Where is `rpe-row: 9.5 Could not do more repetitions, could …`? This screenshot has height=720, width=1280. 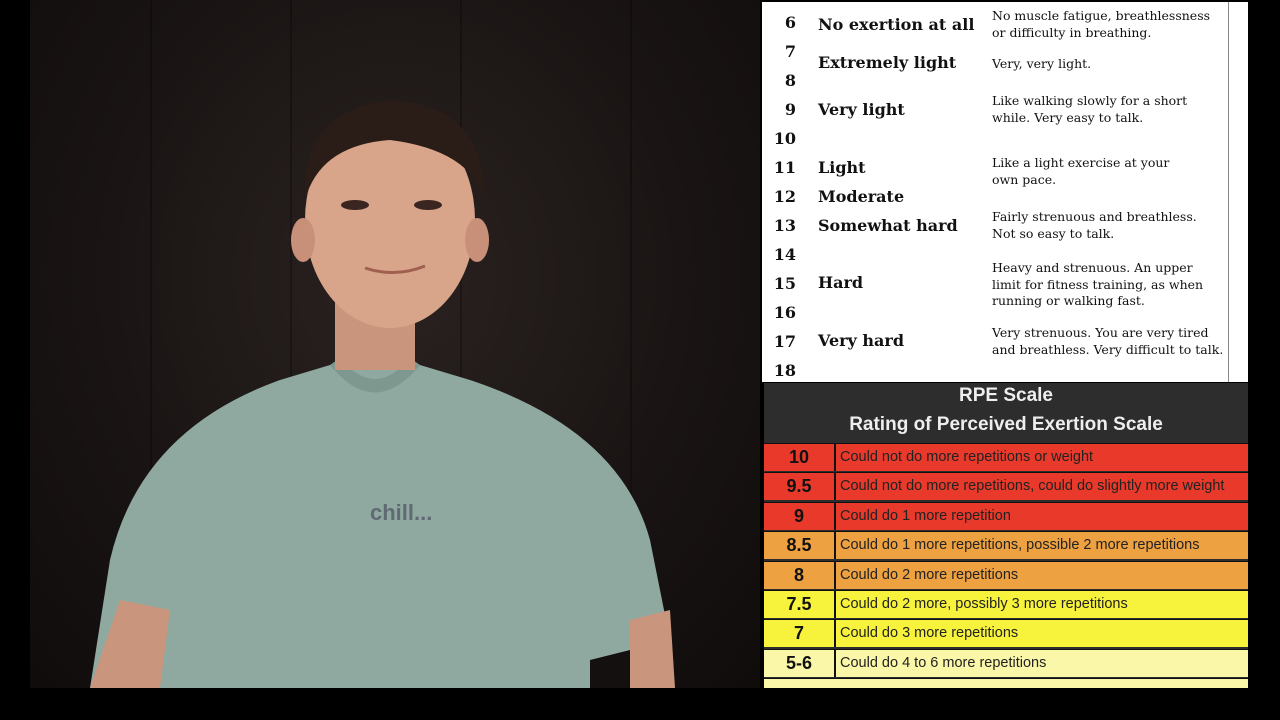 rpe-row: 9.5 Could not do more repetitions, could … is located at coordinates (1006, 486).